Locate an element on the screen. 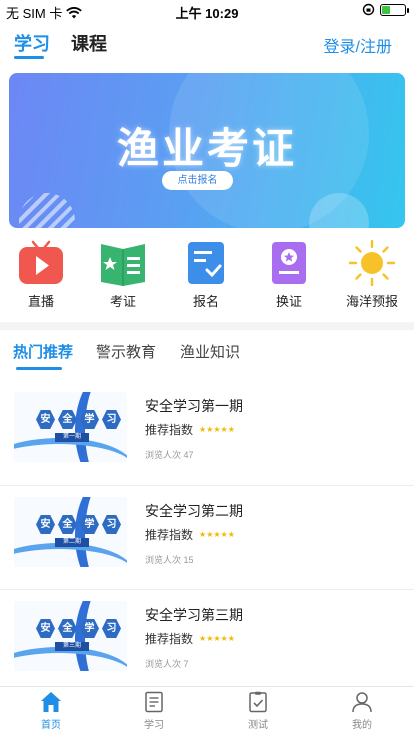 The width and height of the screenshot is (414, 736). course-thumbnail: 安 全 学 习 第三期 is located at coordinates (70, 636).